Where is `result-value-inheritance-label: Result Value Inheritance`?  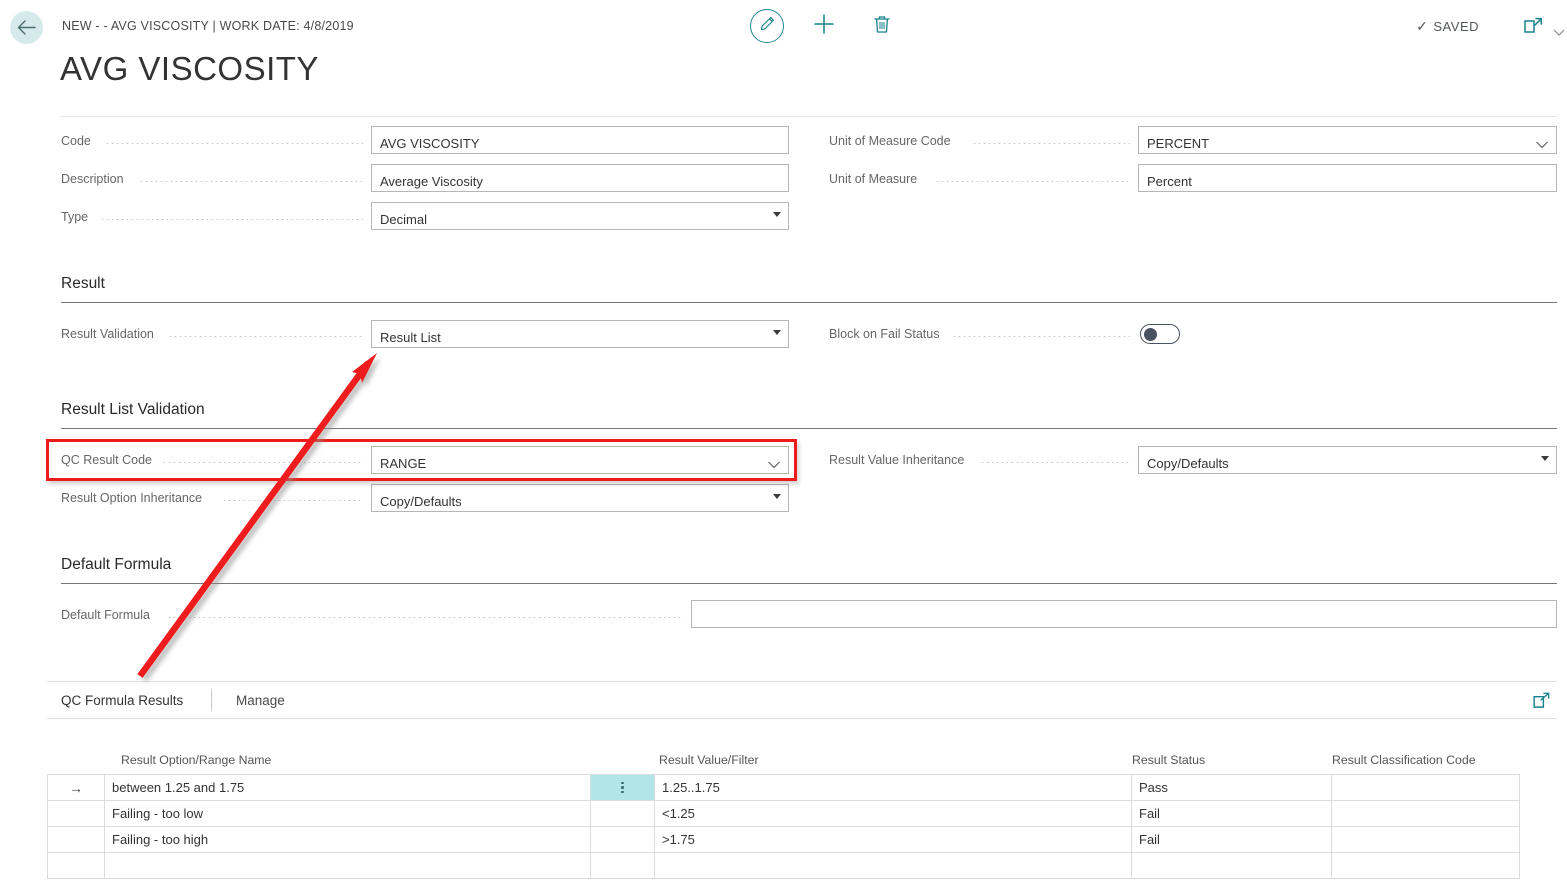
result-value-inheritance-label: Result Value Inheritance is located at coordinates (897, 460).